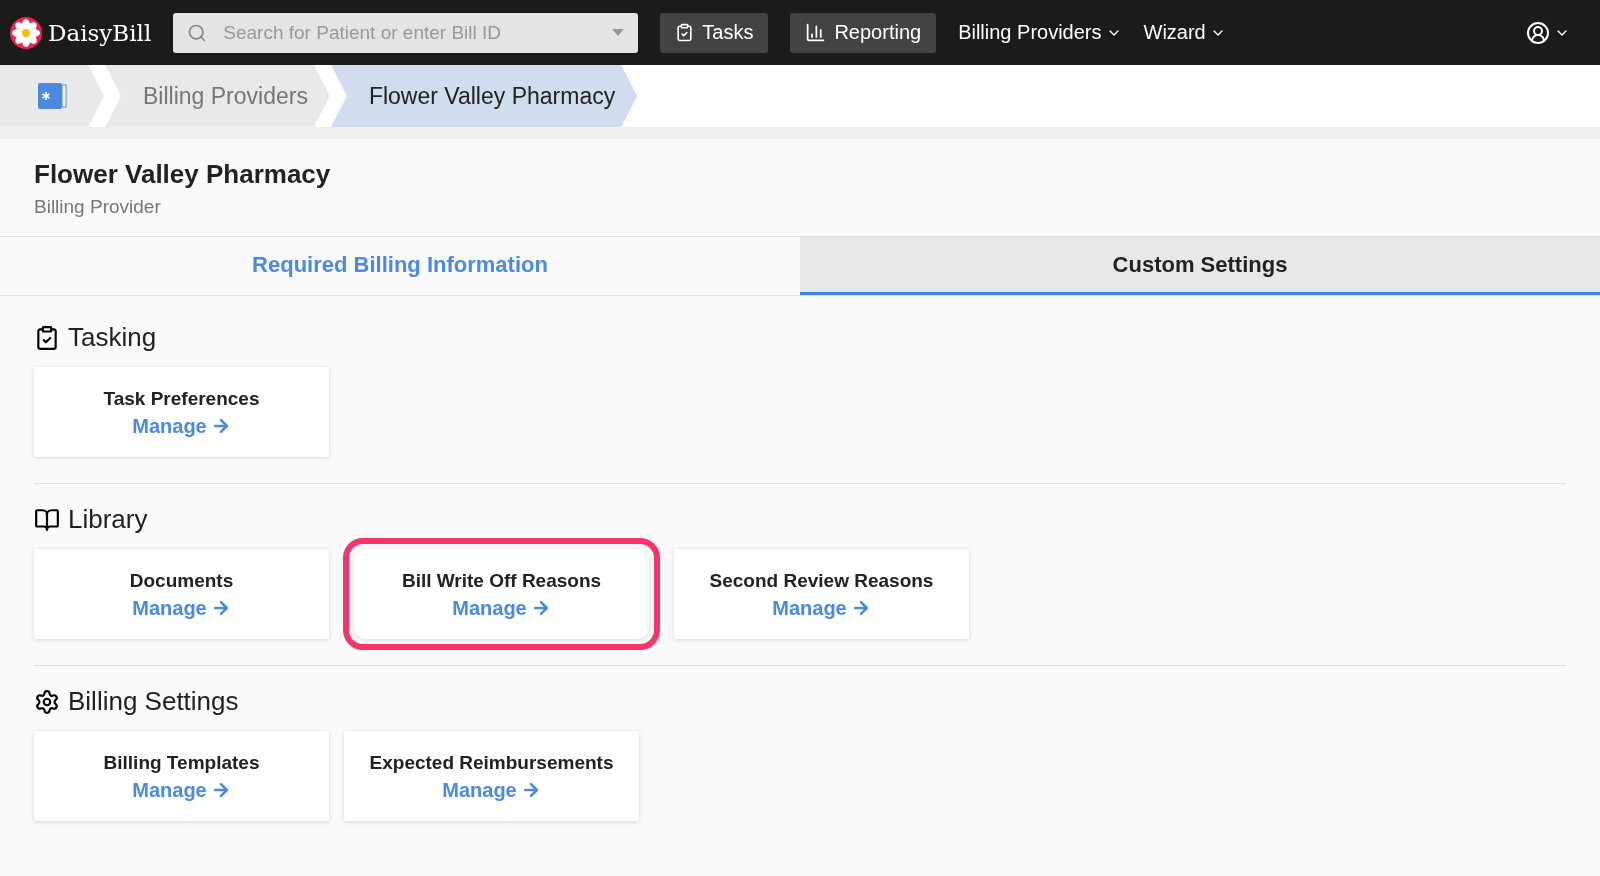 The height and width of the screenshot is (876, 1600). What do you see at coordinates (100, 32) in the screenshot?
I see `brand-name: DaisyBill` at bounding box center [100, 32].